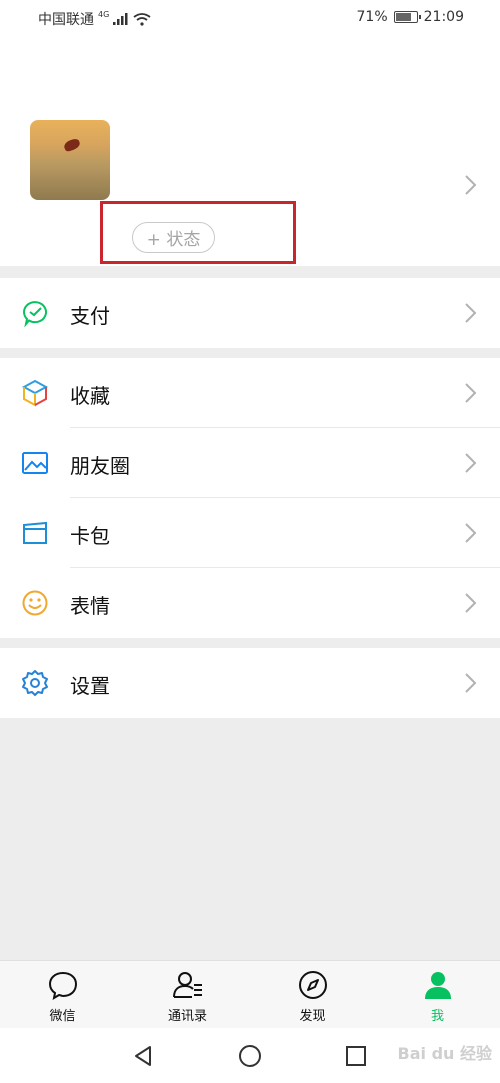  What do you see at coordinates (90, 396) in the screenshot?
I see `menu-label-favorites: 收藏` at bounding box center [90, 396].